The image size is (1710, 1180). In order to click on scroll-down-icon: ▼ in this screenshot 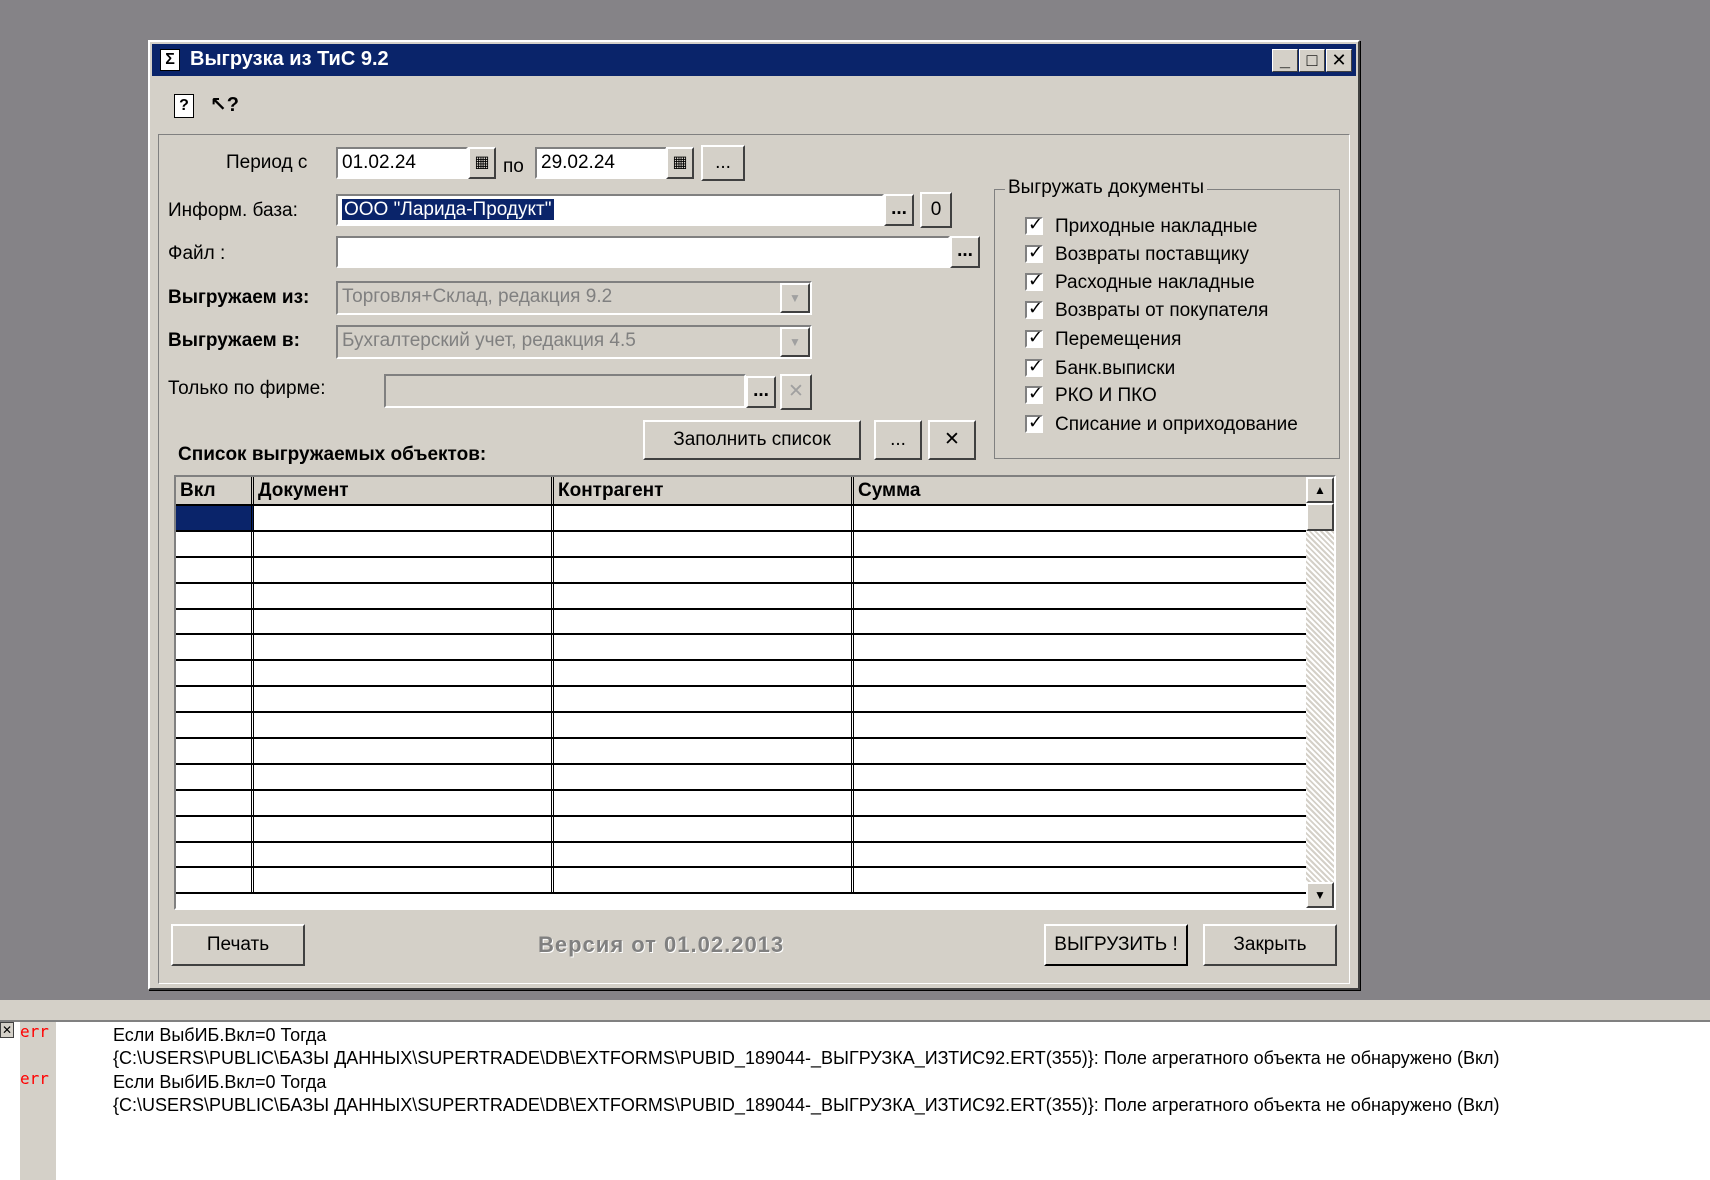, I will do `click(1320, 895)`.